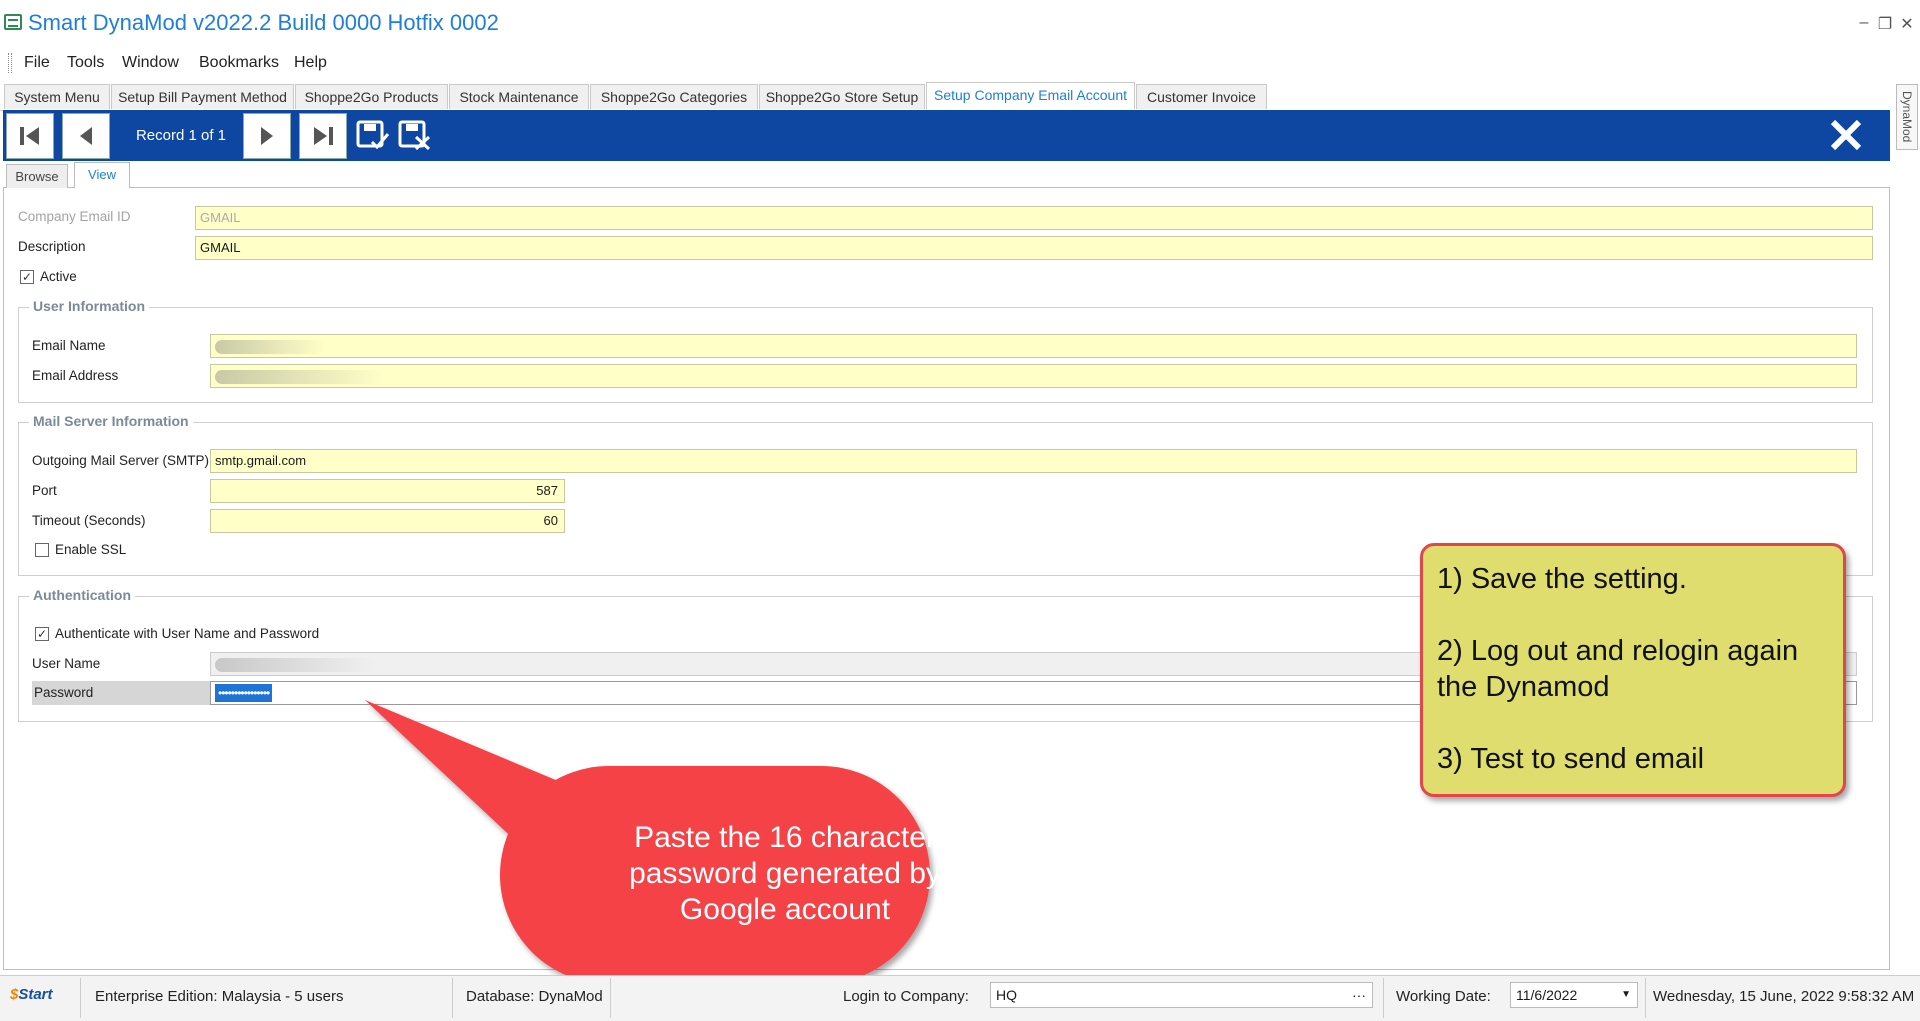  I want to click on working-date-value: 11/6/2022, so click(1547, 995).